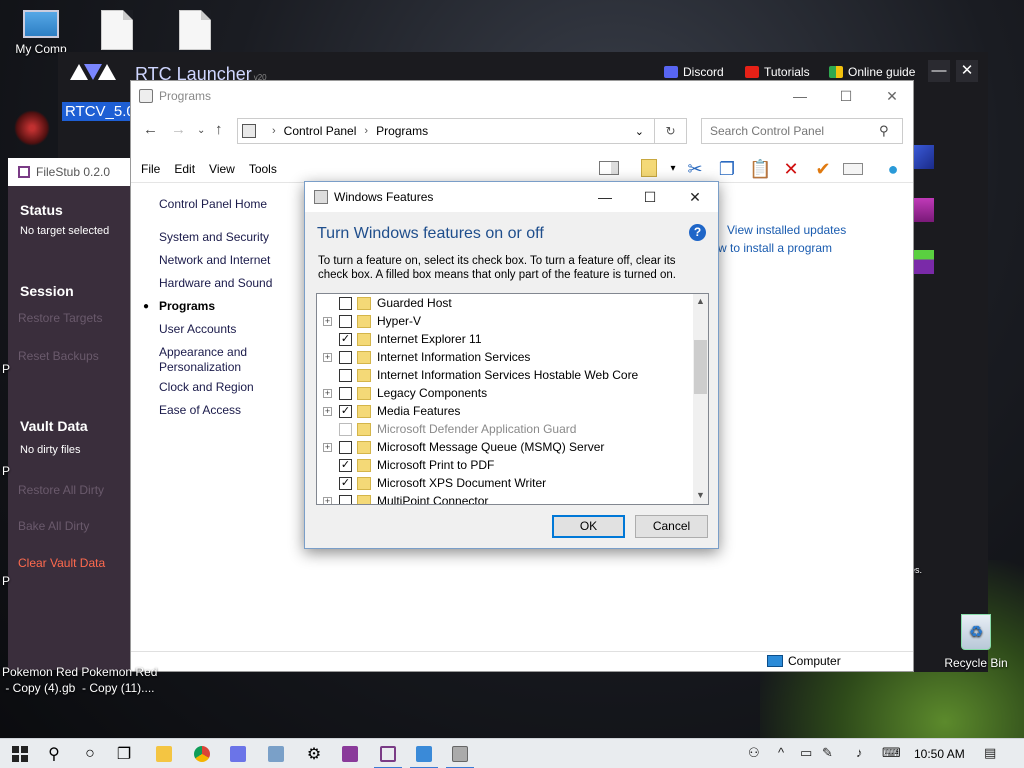 The image size is (1024, 768). I want to click on refresh-icon: ↻, so click(671, 131).